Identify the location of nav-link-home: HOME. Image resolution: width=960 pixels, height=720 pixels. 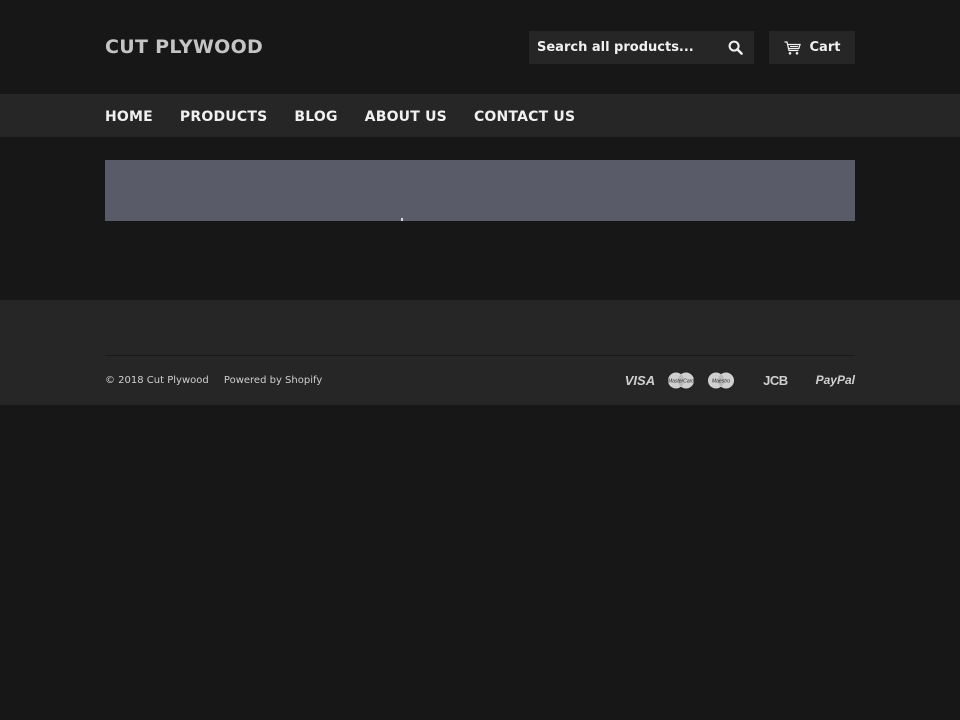
(129, 117).